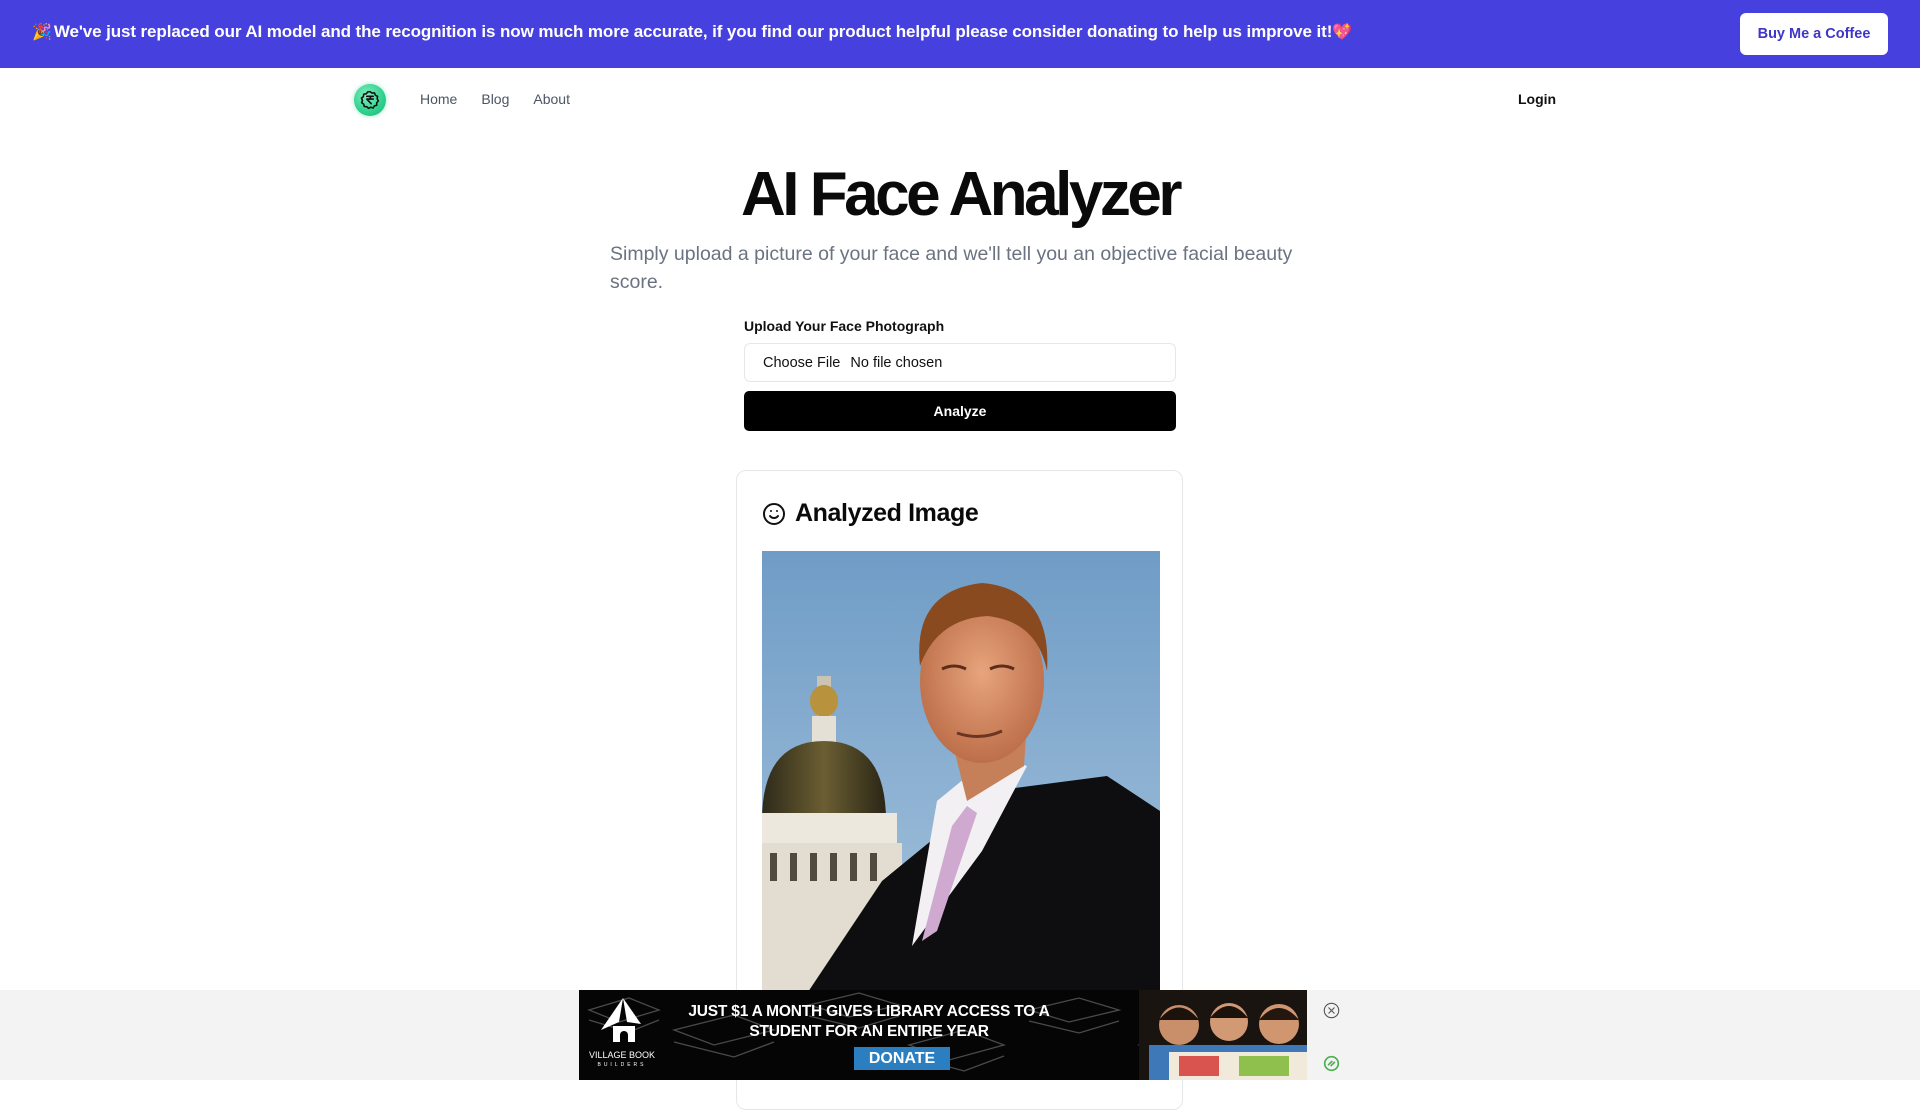  I want to click on ad-brand: VILLAGE BOOK BUILDERS, so click(622, 1060).